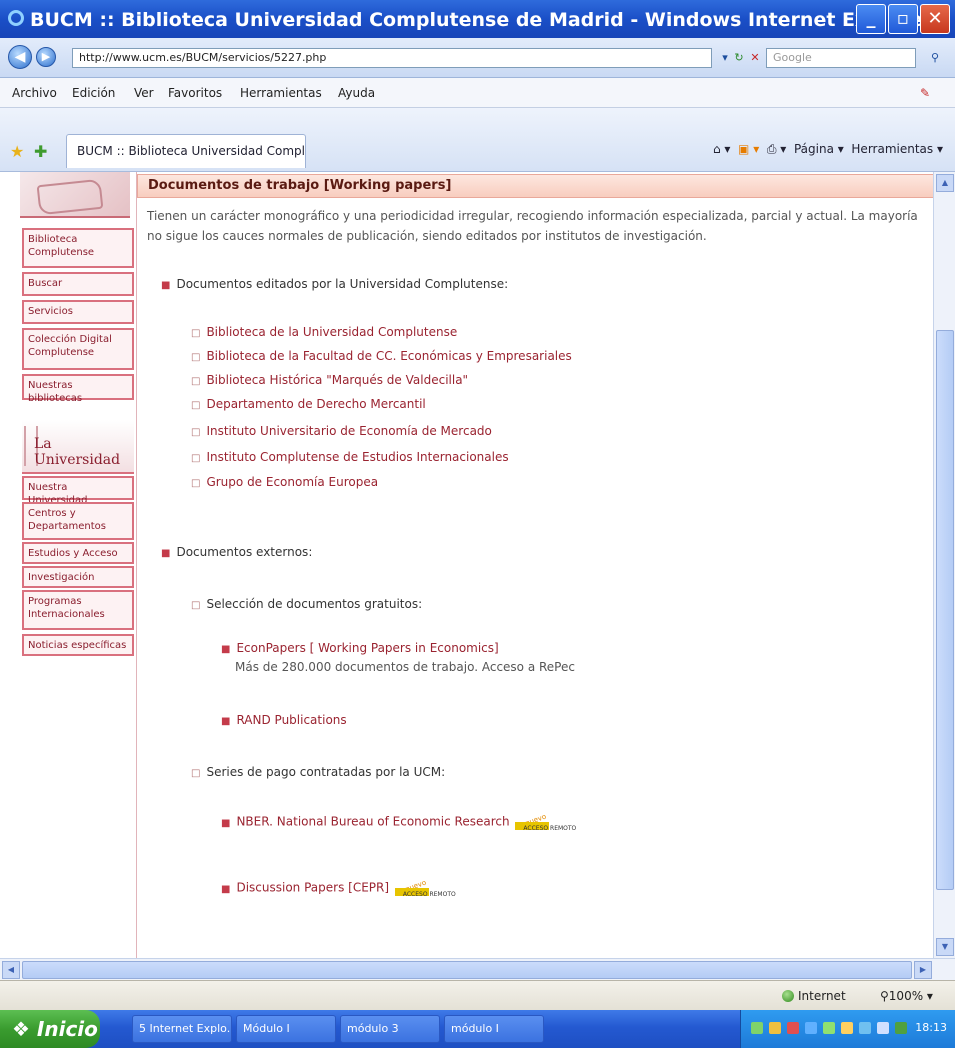  I want to click on scroll-up-icon: ▲, so click(945, 183).